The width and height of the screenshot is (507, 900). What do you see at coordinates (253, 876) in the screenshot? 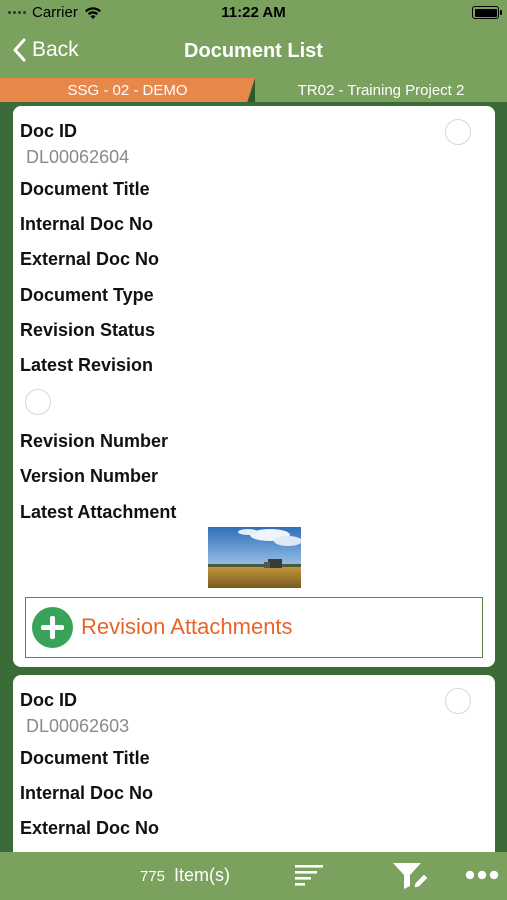
I see `bottom-toolbar: 775 Item(s)` at bounding box center [253, 876].